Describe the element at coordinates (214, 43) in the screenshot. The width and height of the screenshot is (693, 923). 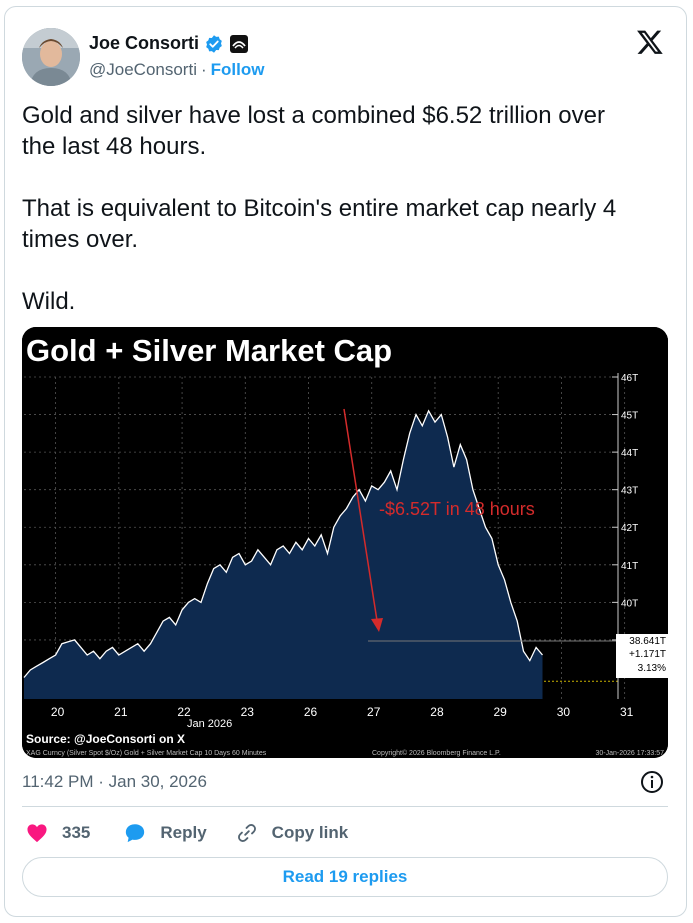
I see `verified-badge-icon` at that location.